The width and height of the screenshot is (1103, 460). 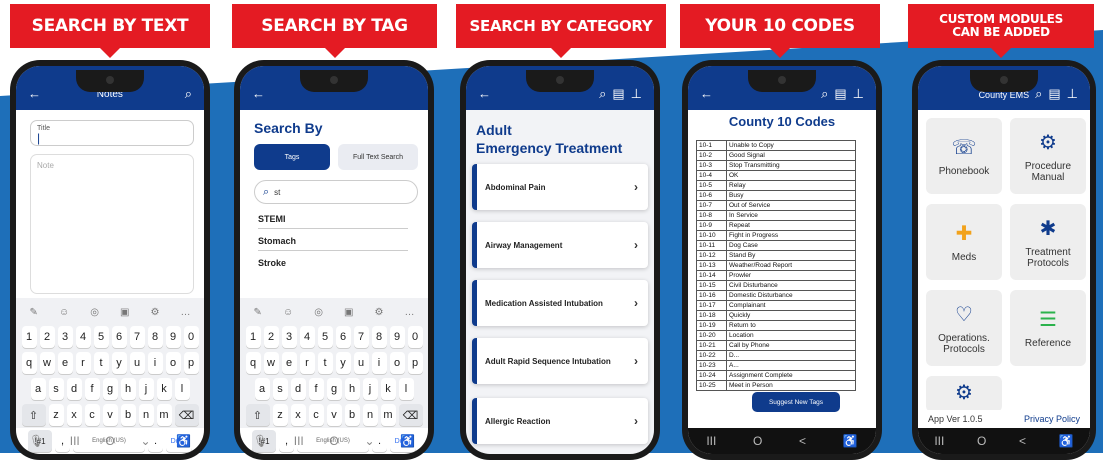 I want to click on tile-operations-protocols: ♡ Operations. Protocols, so click(x=964, y=328).